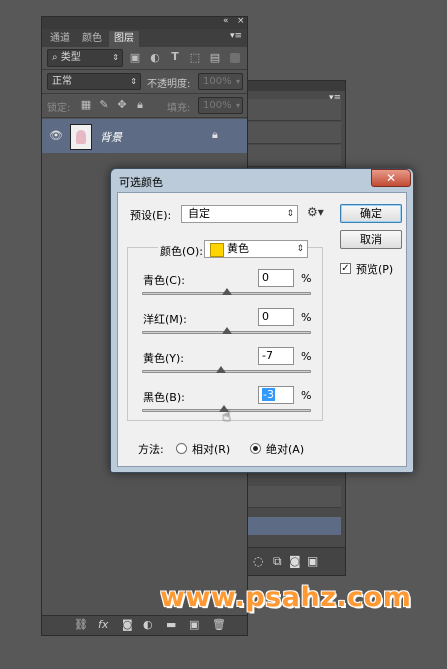 The width and height of the screenshot is (447, 669). I want to click on cancel-button: 取消, so click(371, 239).